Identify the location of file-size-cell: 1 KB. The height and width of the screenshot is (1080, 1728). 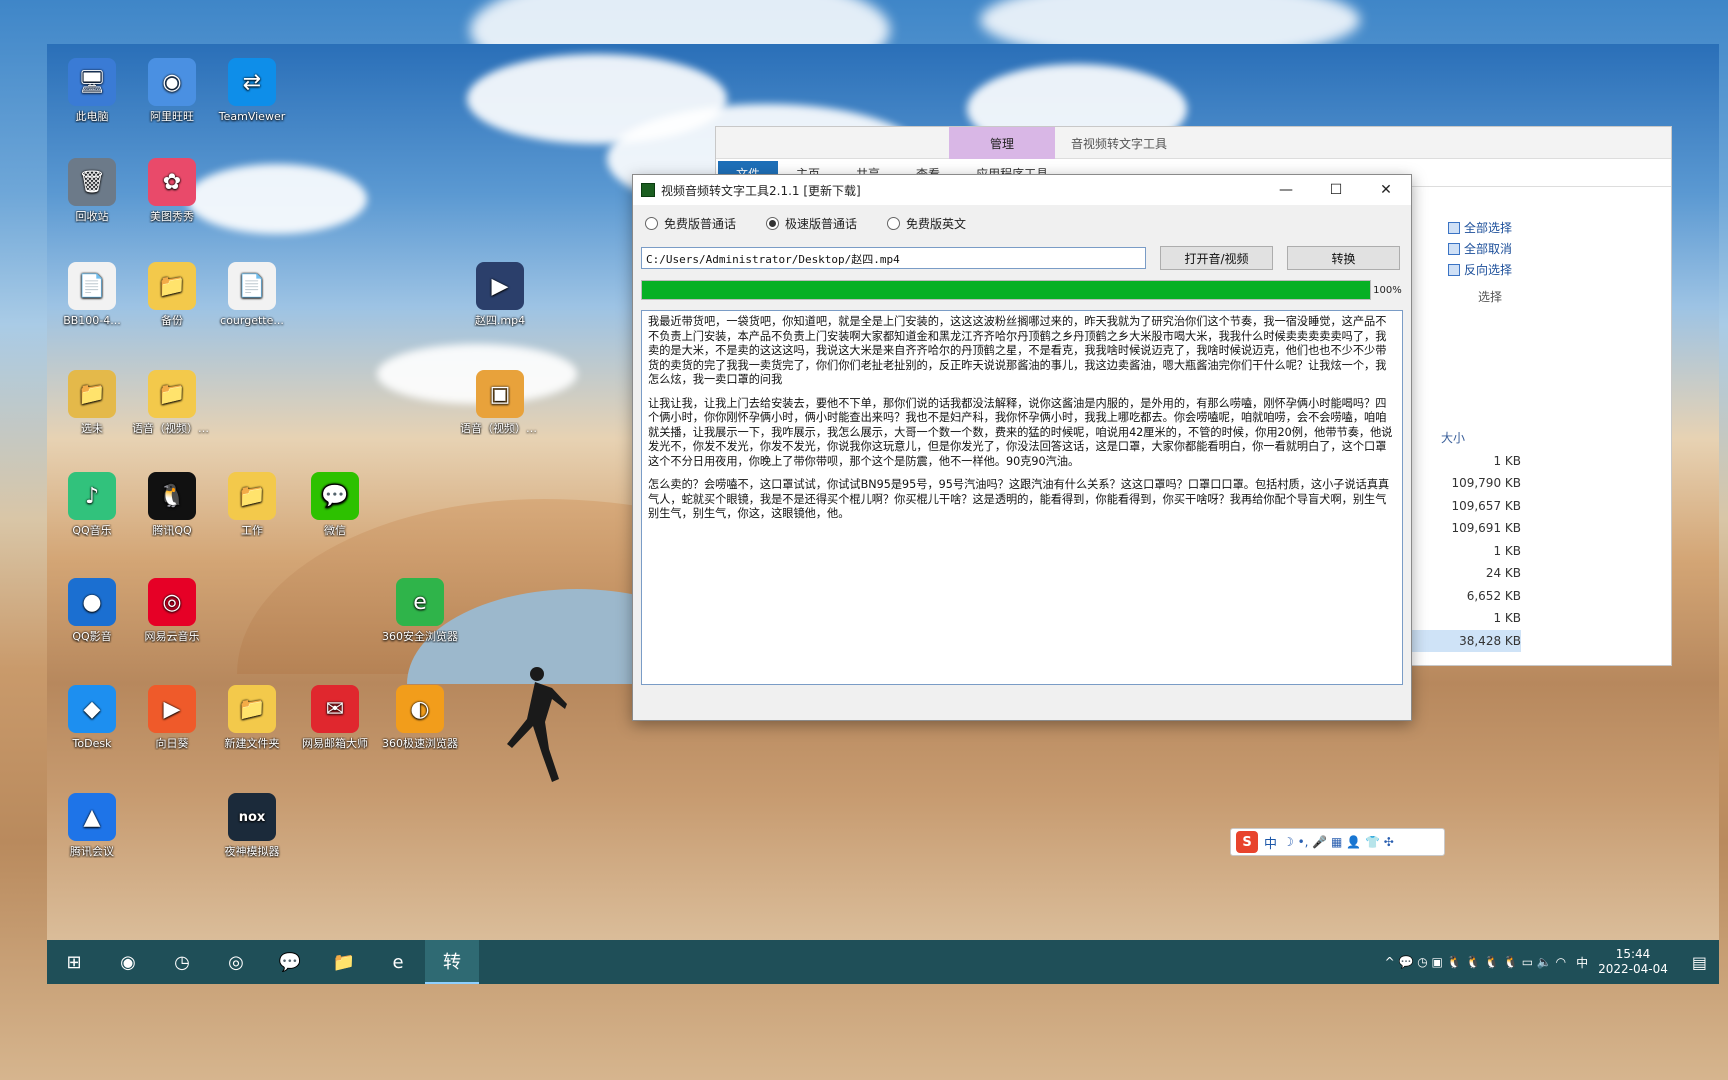
(1507, 550).